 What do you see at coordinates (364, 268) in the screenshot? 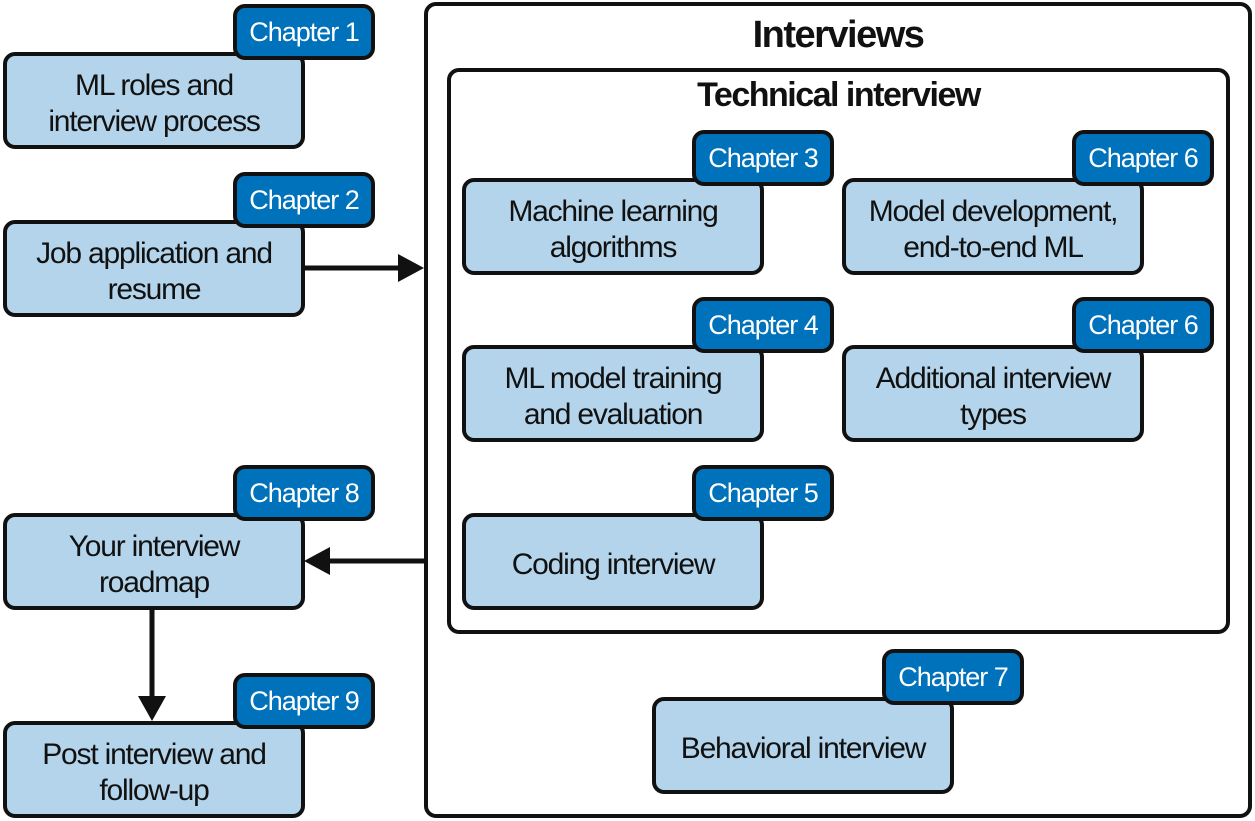
I see `edge-job-application-to-interviews` at bounding box center [364, 268].